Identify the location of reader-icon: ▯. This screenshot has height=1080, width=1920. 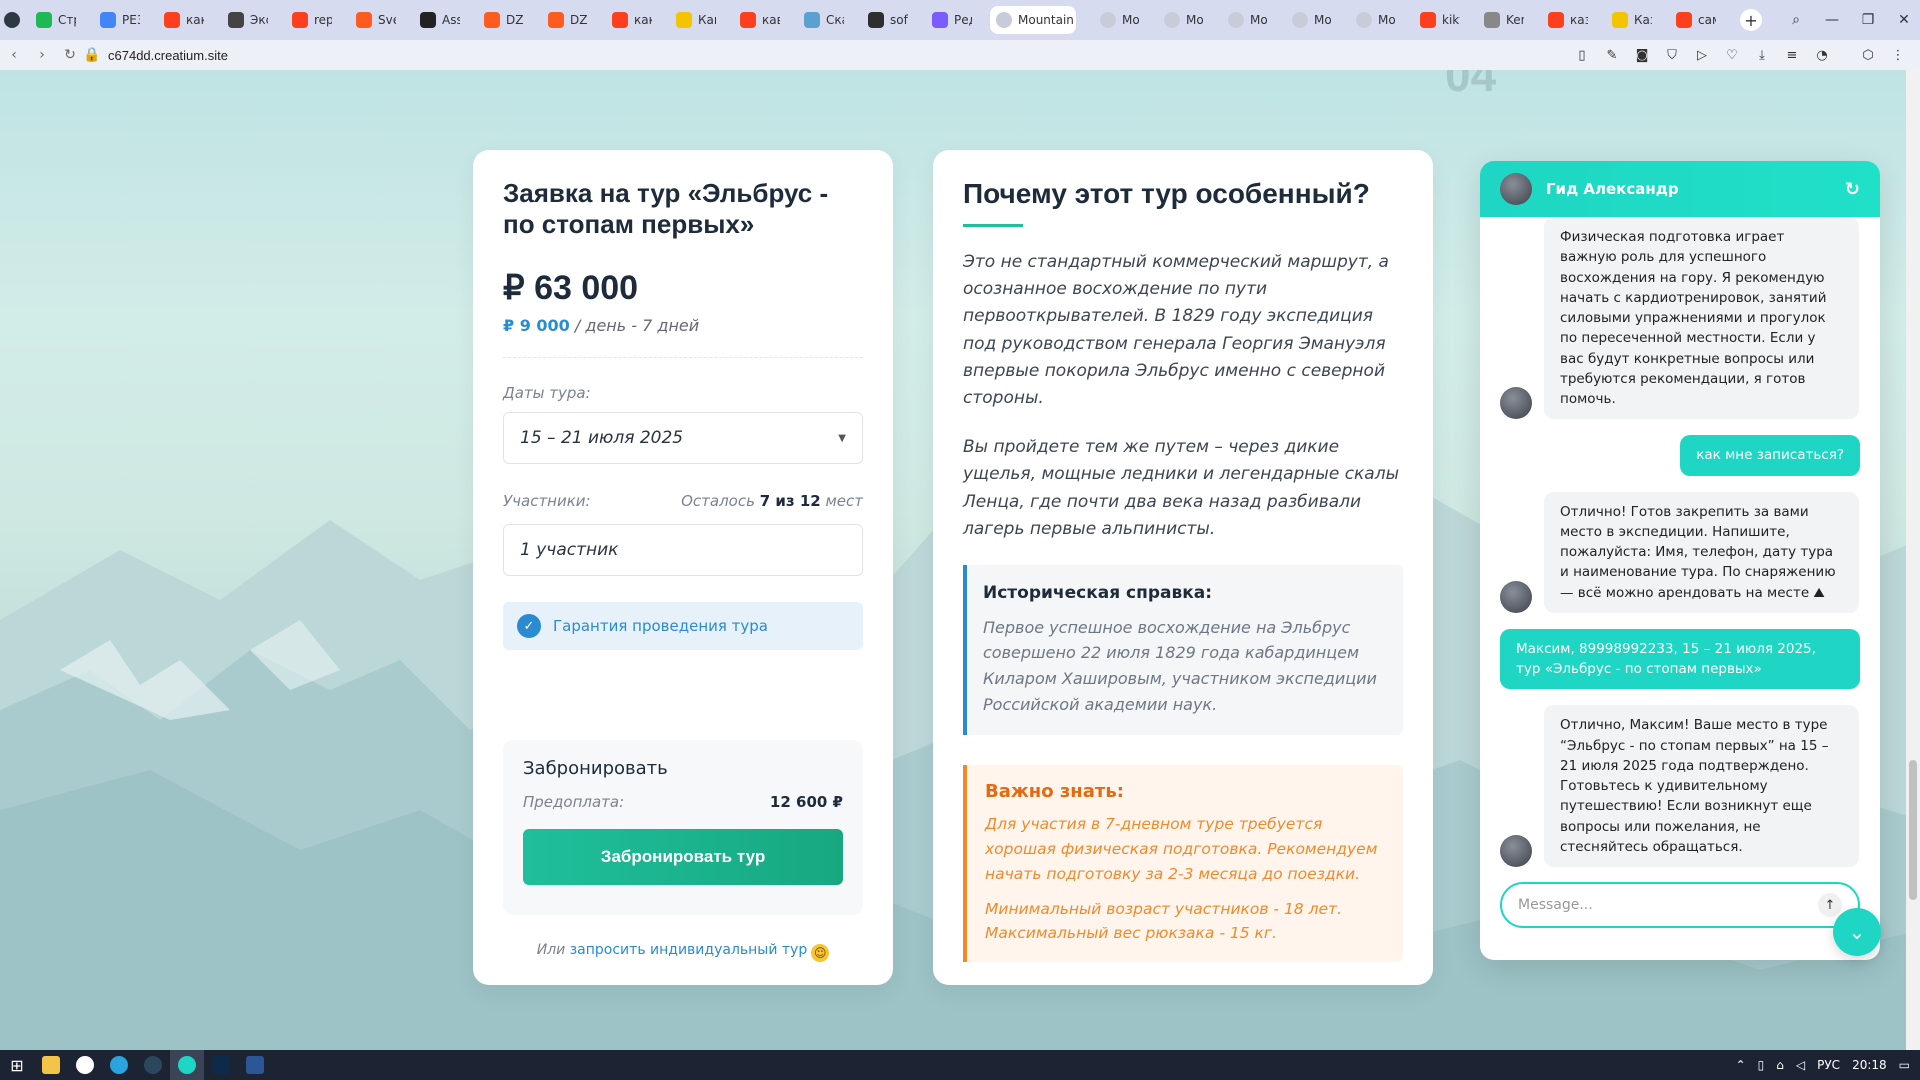
(1582, 55).